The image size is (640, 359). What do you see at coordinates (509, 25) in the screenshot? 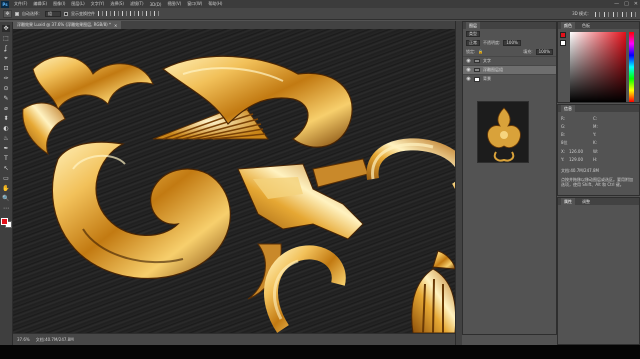
I see `layers-panel-header: 图层` at bounding box center [509, 25].